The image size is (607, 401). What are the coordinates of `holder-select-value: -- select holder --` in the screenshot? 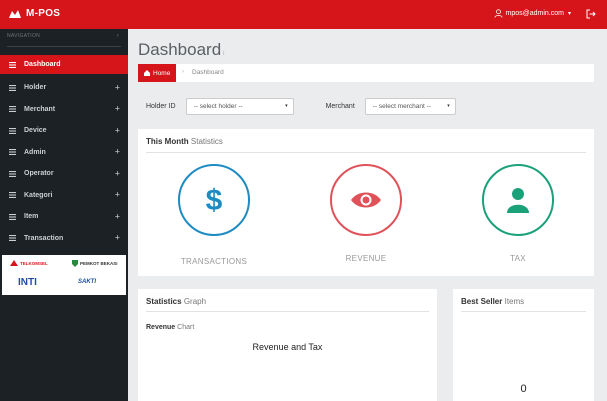 It's located at (218, 106).